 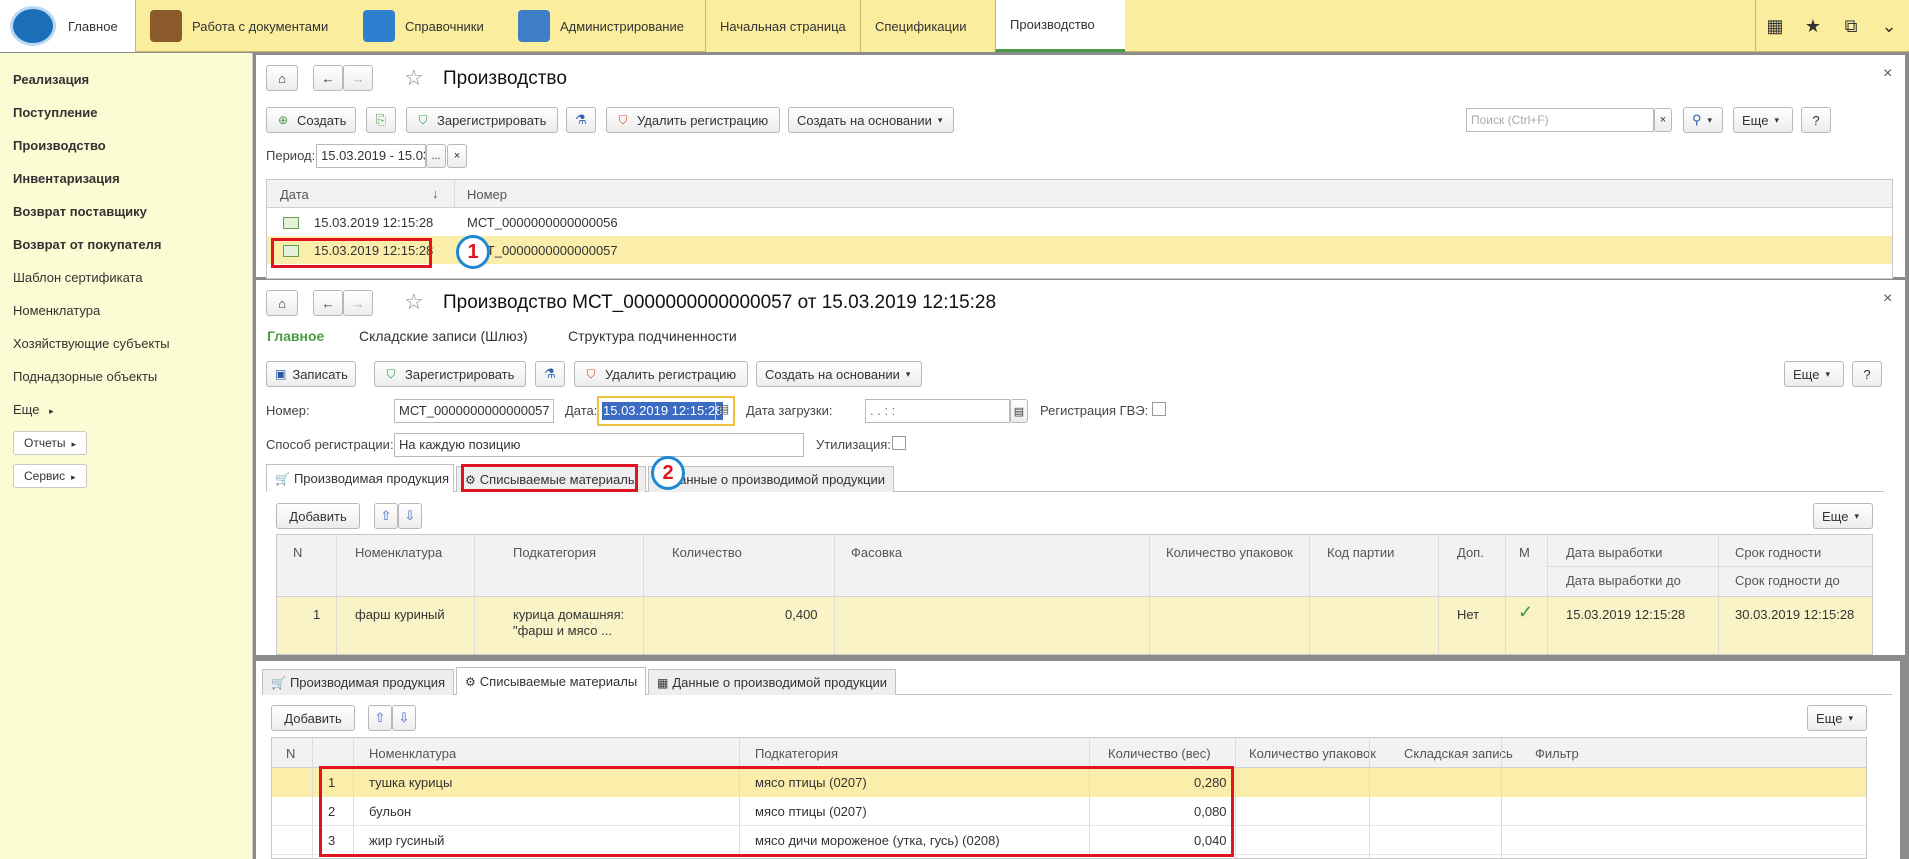 I want to click on nav-warehouse-records: Складские записи (Шлюз), so click(x=443, y=336).